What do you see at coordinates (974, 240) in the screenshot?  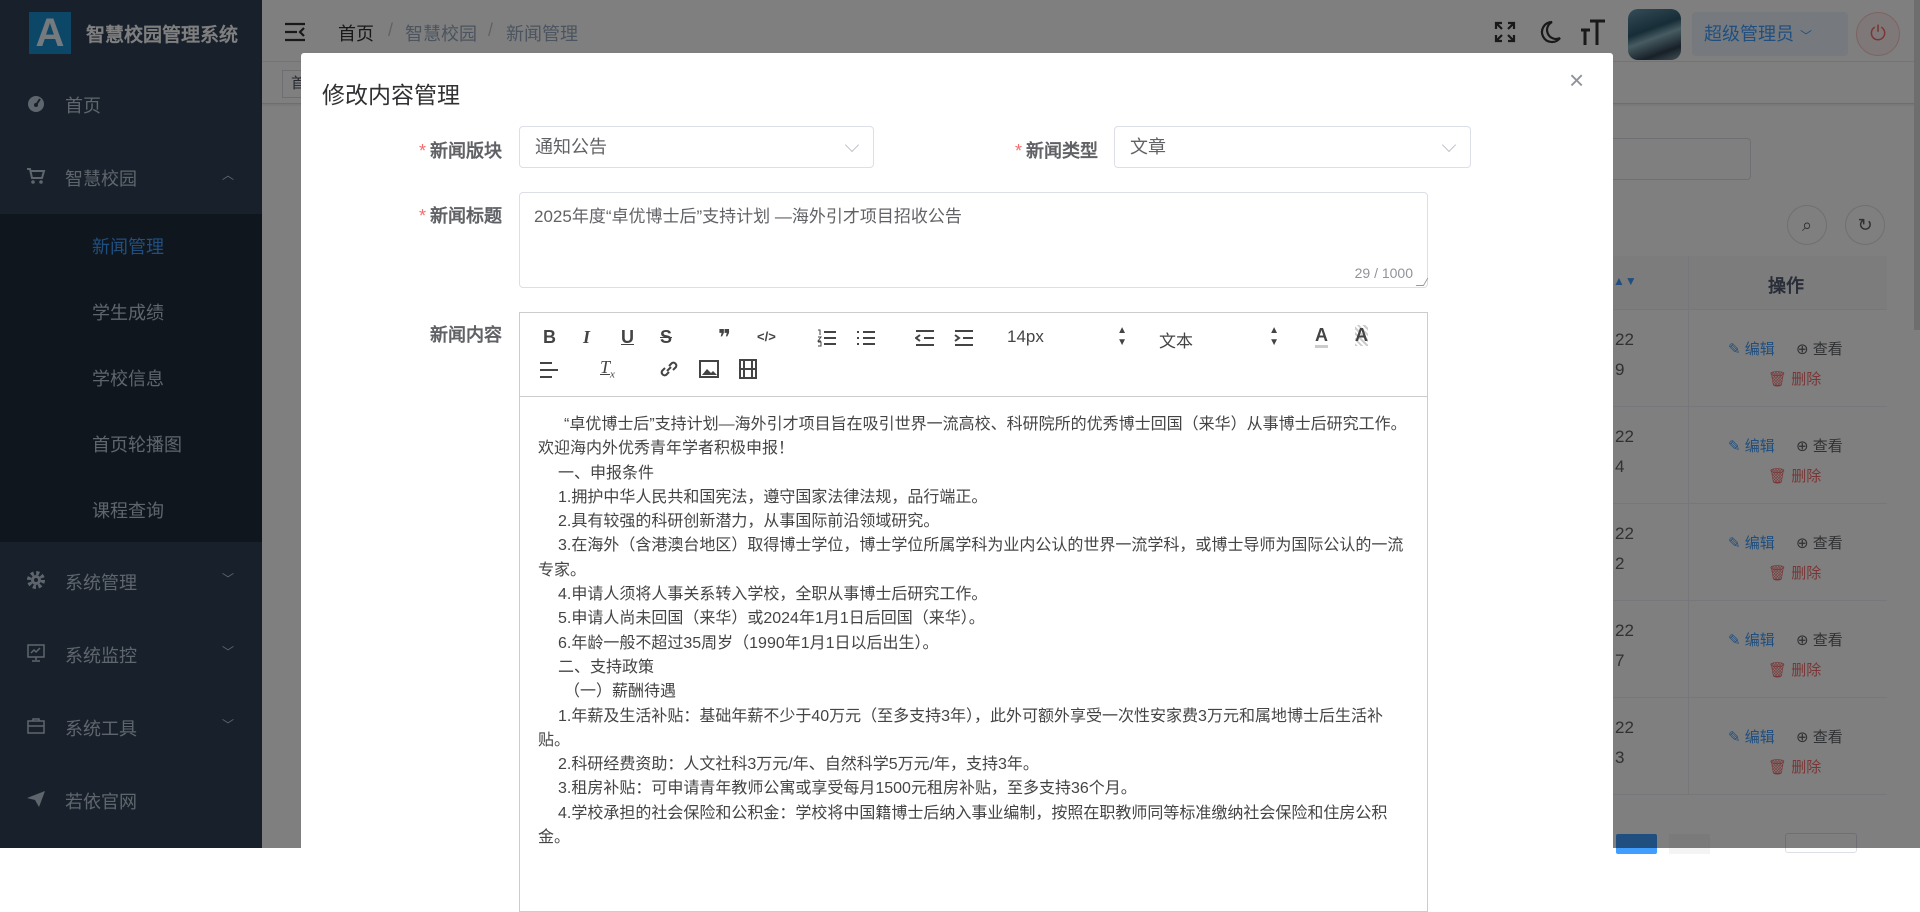 I see `title-textarea: 2025年度“卓优博士后”支持计划 —海外引才项目招收公告 29 / 1000` at bounding box center [974, 240].